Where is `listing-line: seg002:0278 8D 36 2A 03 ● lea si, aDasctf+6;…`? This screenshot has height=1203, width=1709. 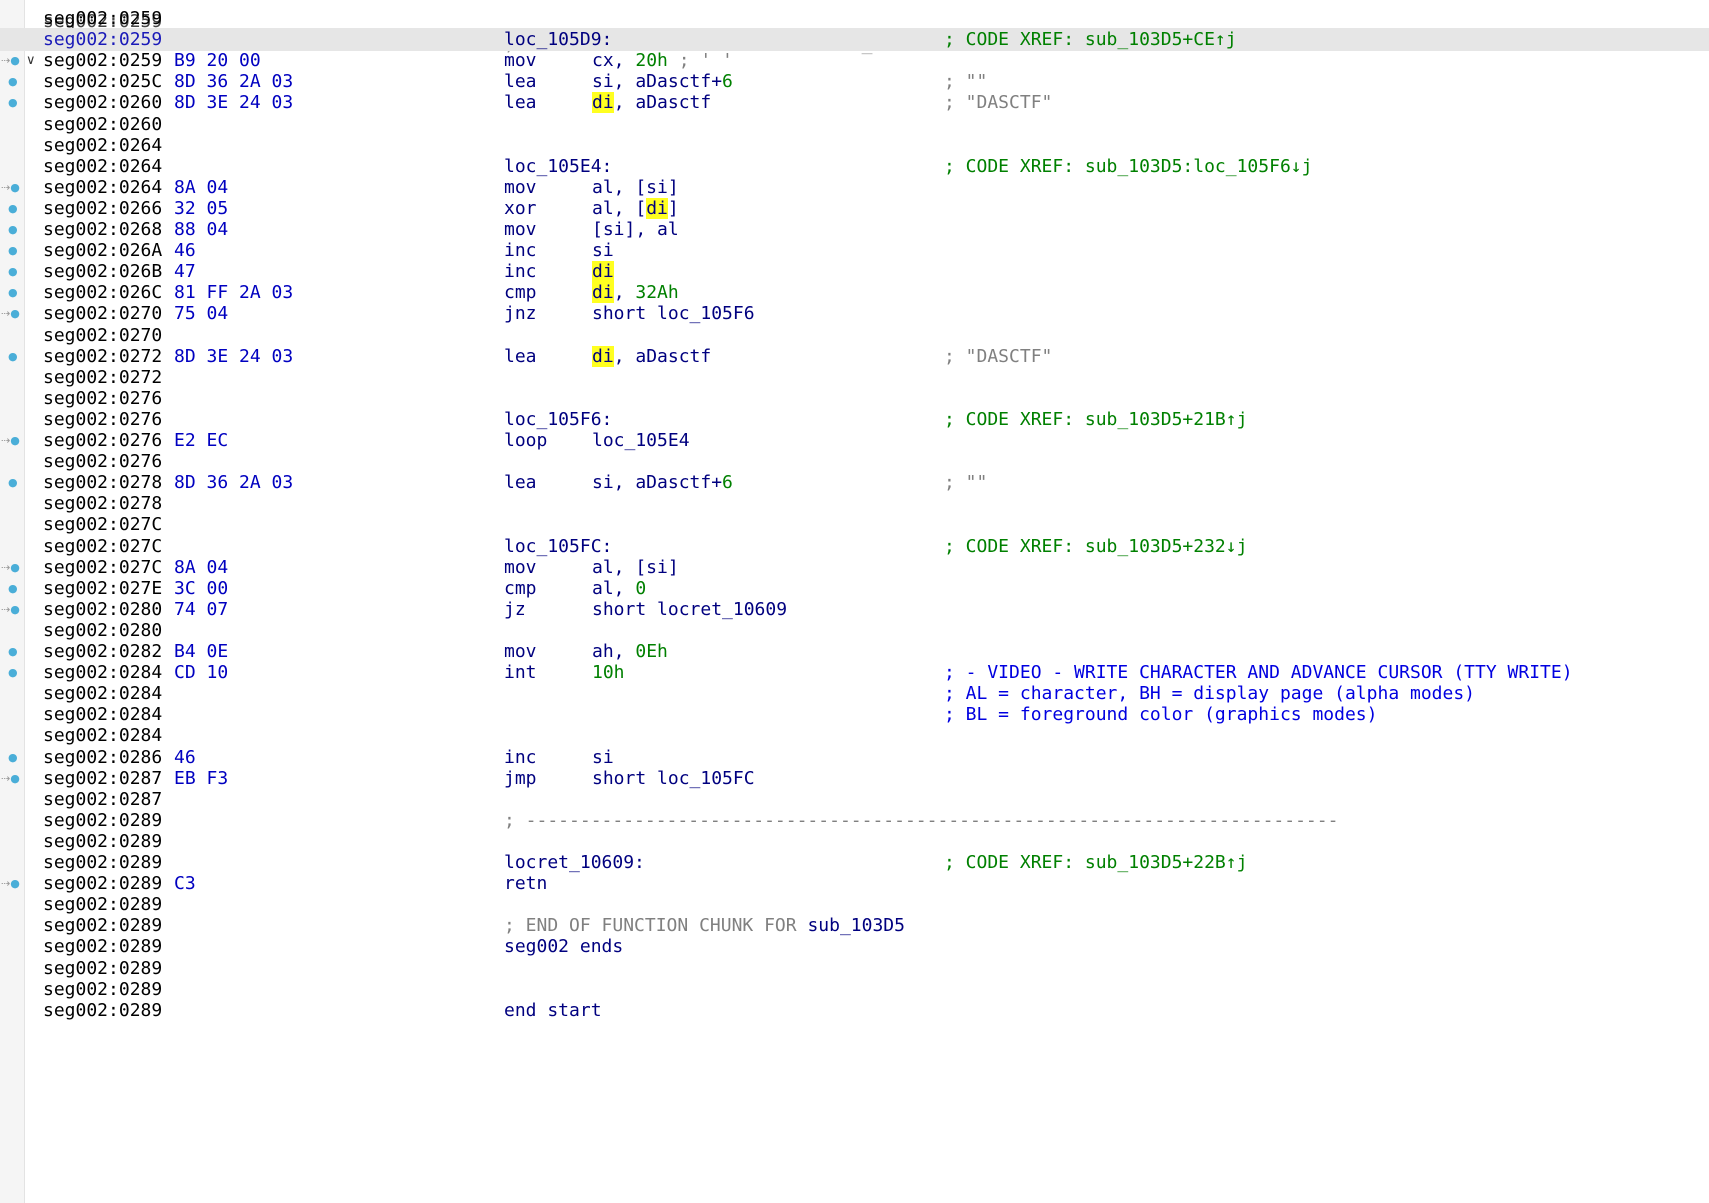
listing-line: seg002:0278 8D 36 2A 03 ● lea si, aDasctf+6;… is located at coordinates (854, 482).